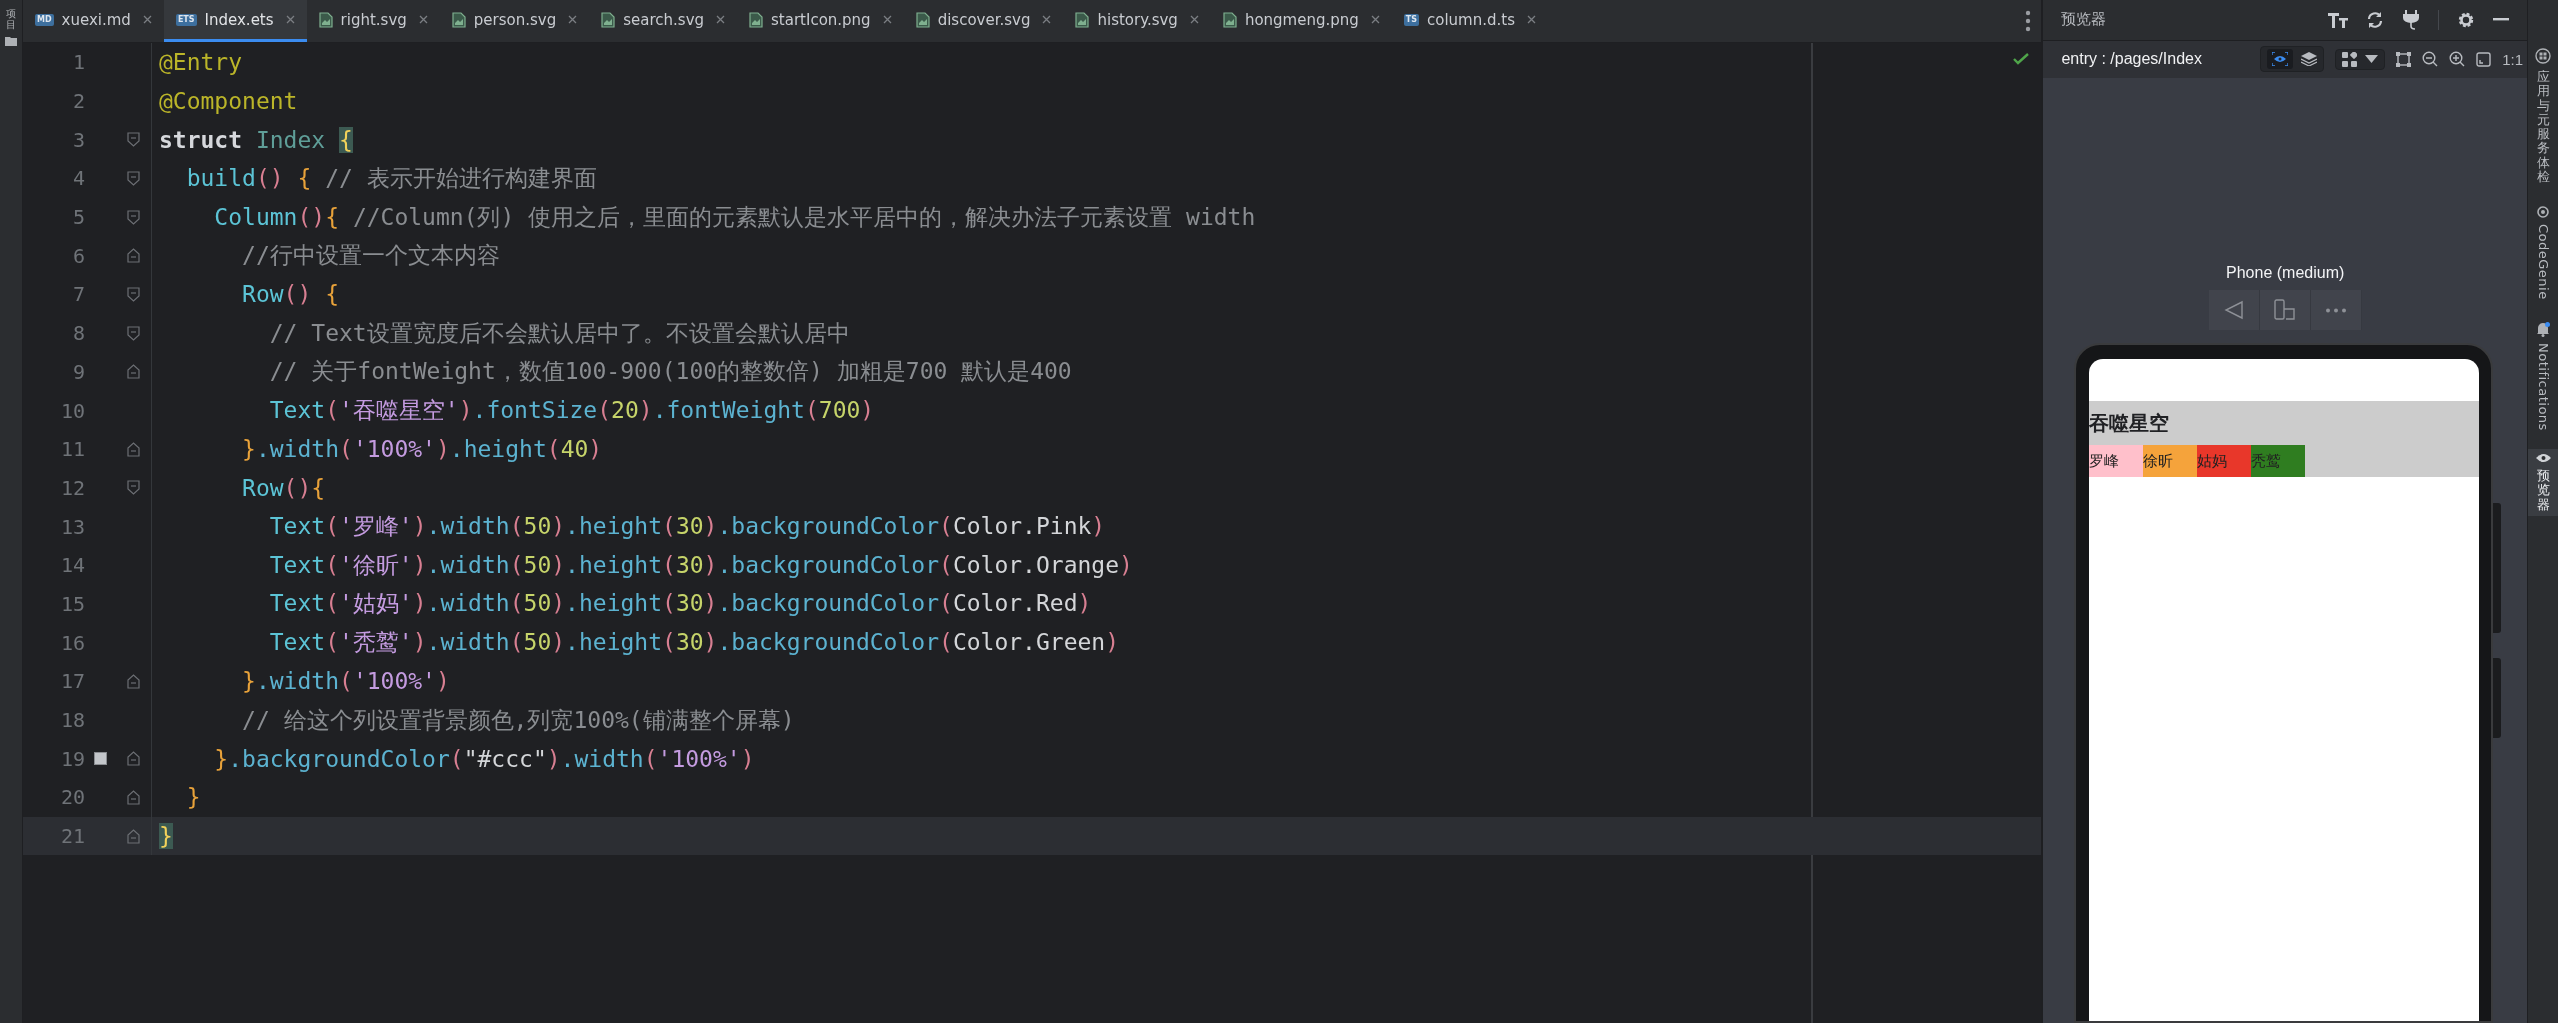 The image size is (2558, 1023). What do you see at coordinates (2224, 461) in the screenshot?
I see `name-label: 姑妈` at bounding box center [2224, 461].